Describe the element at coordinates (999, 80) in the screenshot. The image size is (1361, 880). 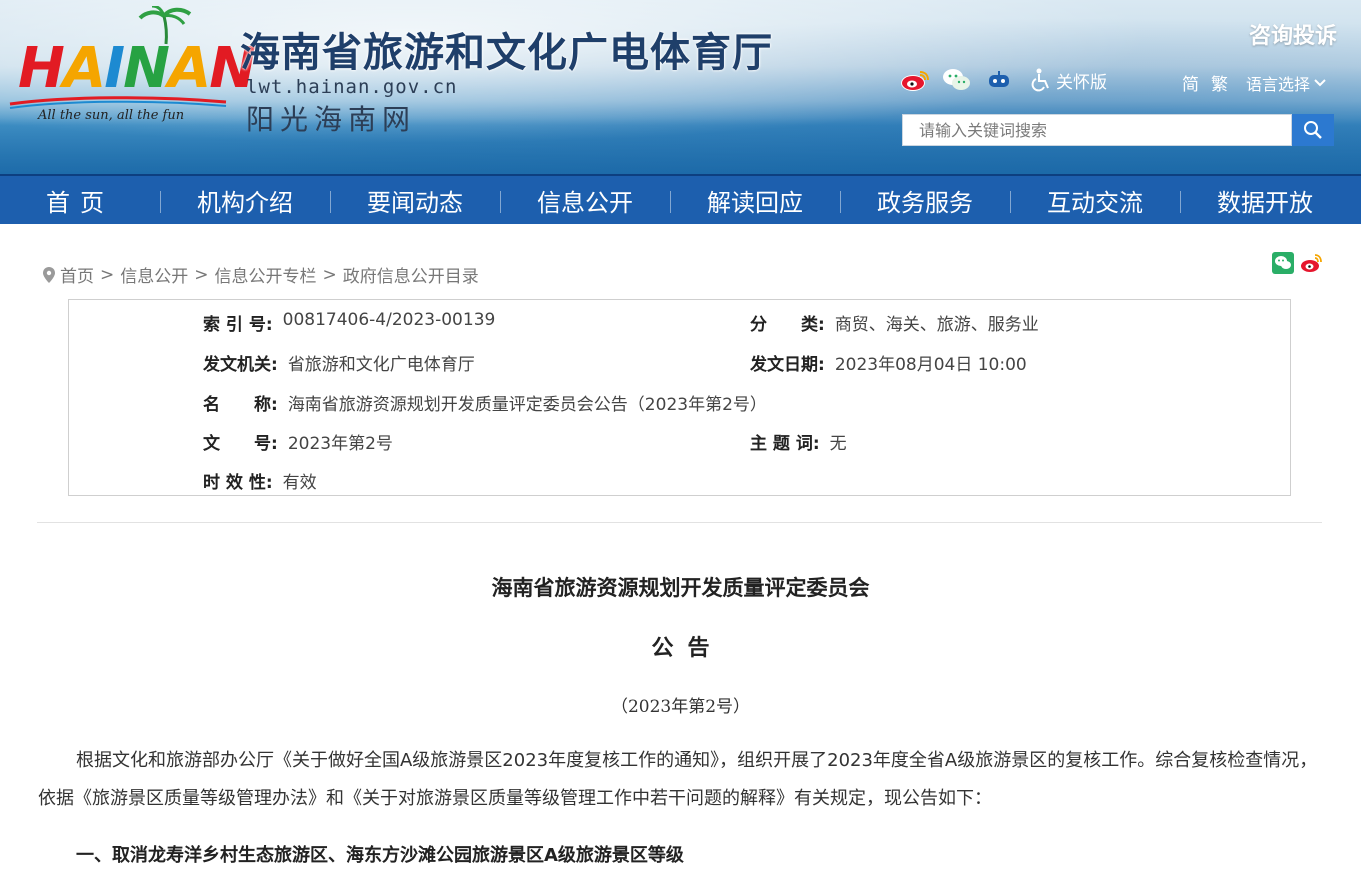
I see `robot-icon` at that location.